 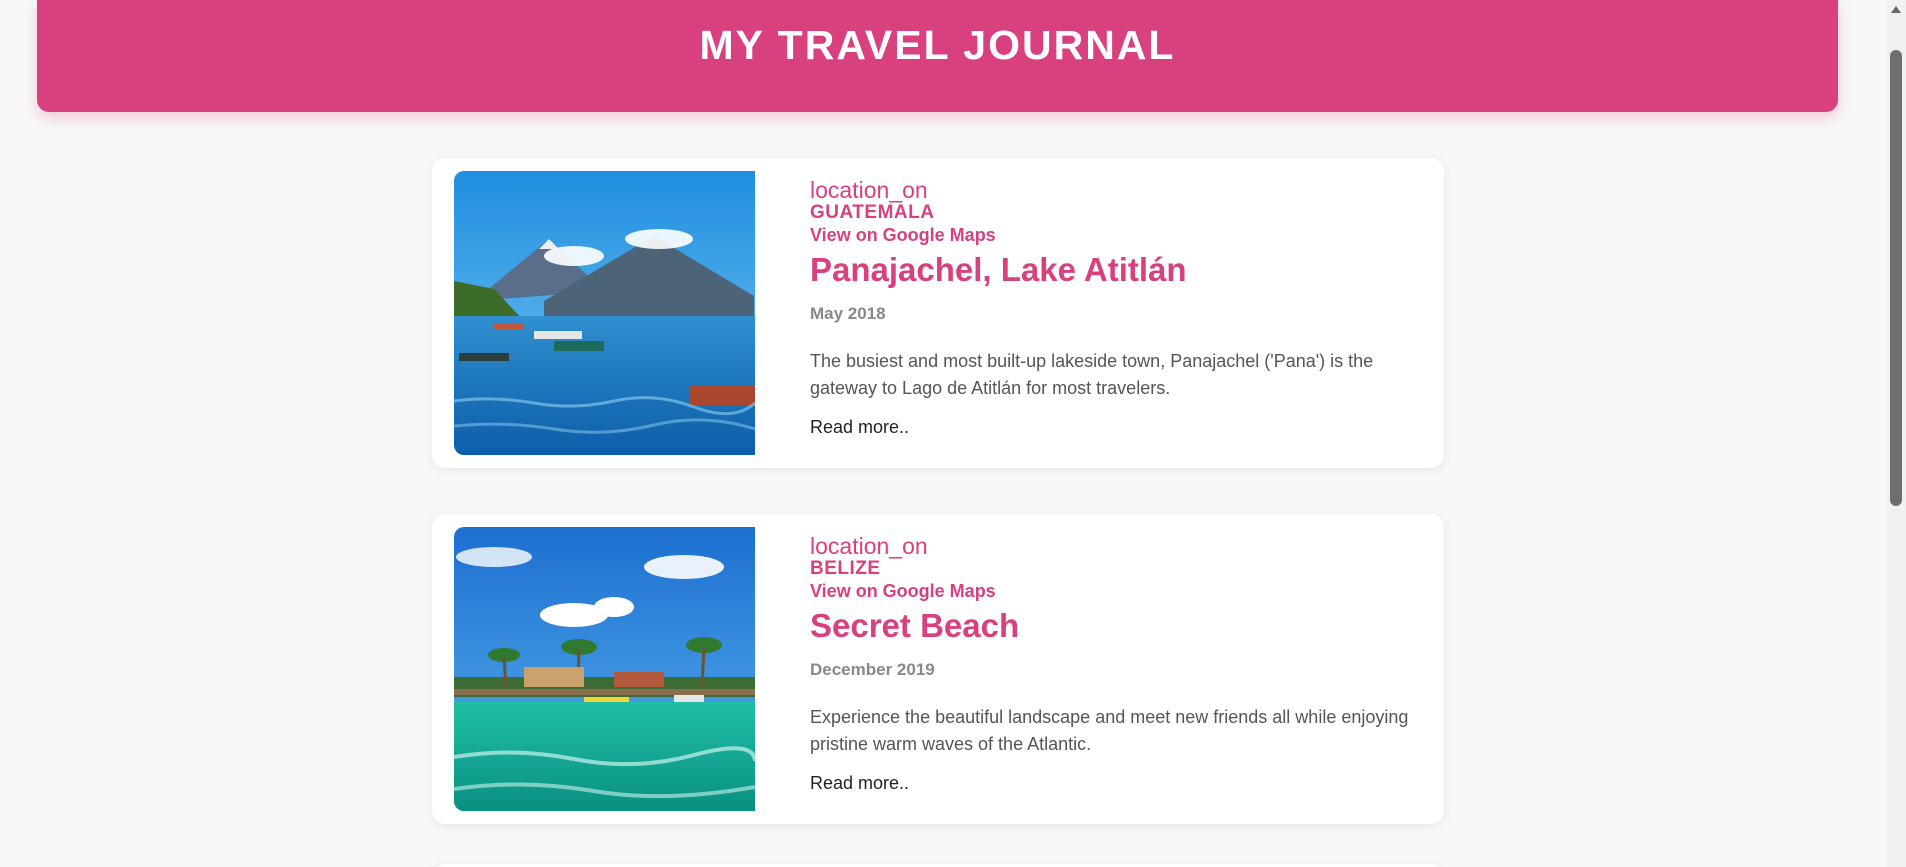 What do you see at coordinates (915, 625) in the screenshot?
I see `entry-title: Secret Beach` at bounding box center [915, 625].